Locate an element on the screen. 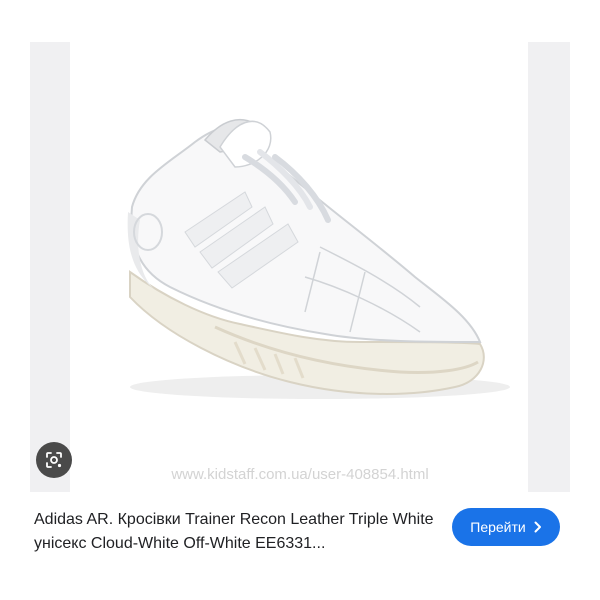  lens-search-button is located at coordinates (54, 460).